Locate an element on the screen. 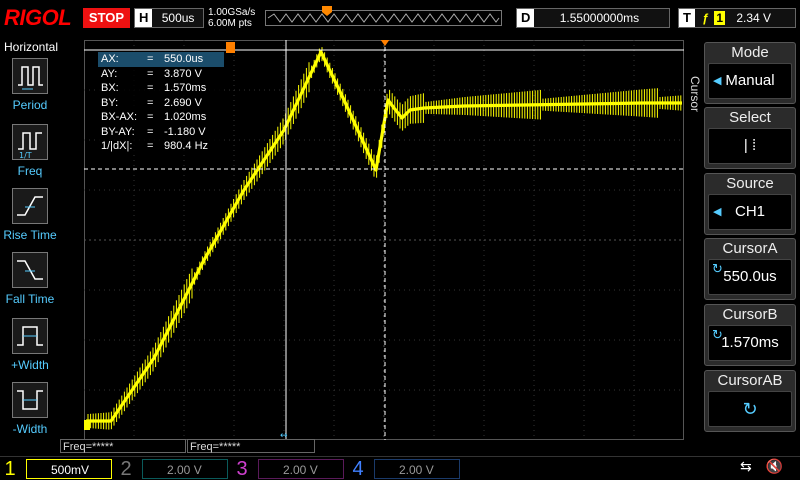 Image resolution: width=800 pixels, height=480 pixels. channel-4-tab: 4 2.00 V is located at coordinates (406, 469).